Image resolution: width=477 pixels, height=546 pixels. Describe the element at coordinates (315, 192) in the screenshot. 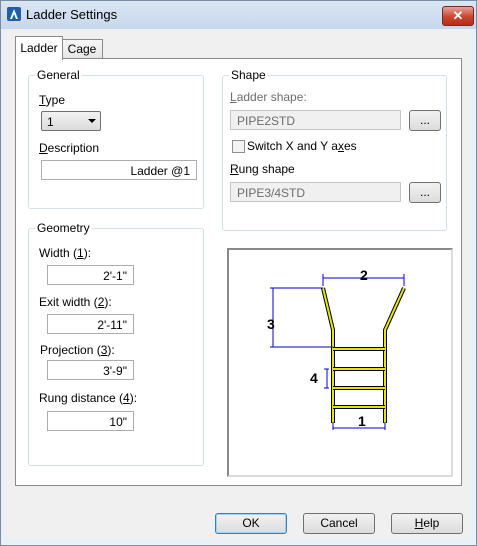

I see `rung-shape-field: PIPE3/4STD` at that location.